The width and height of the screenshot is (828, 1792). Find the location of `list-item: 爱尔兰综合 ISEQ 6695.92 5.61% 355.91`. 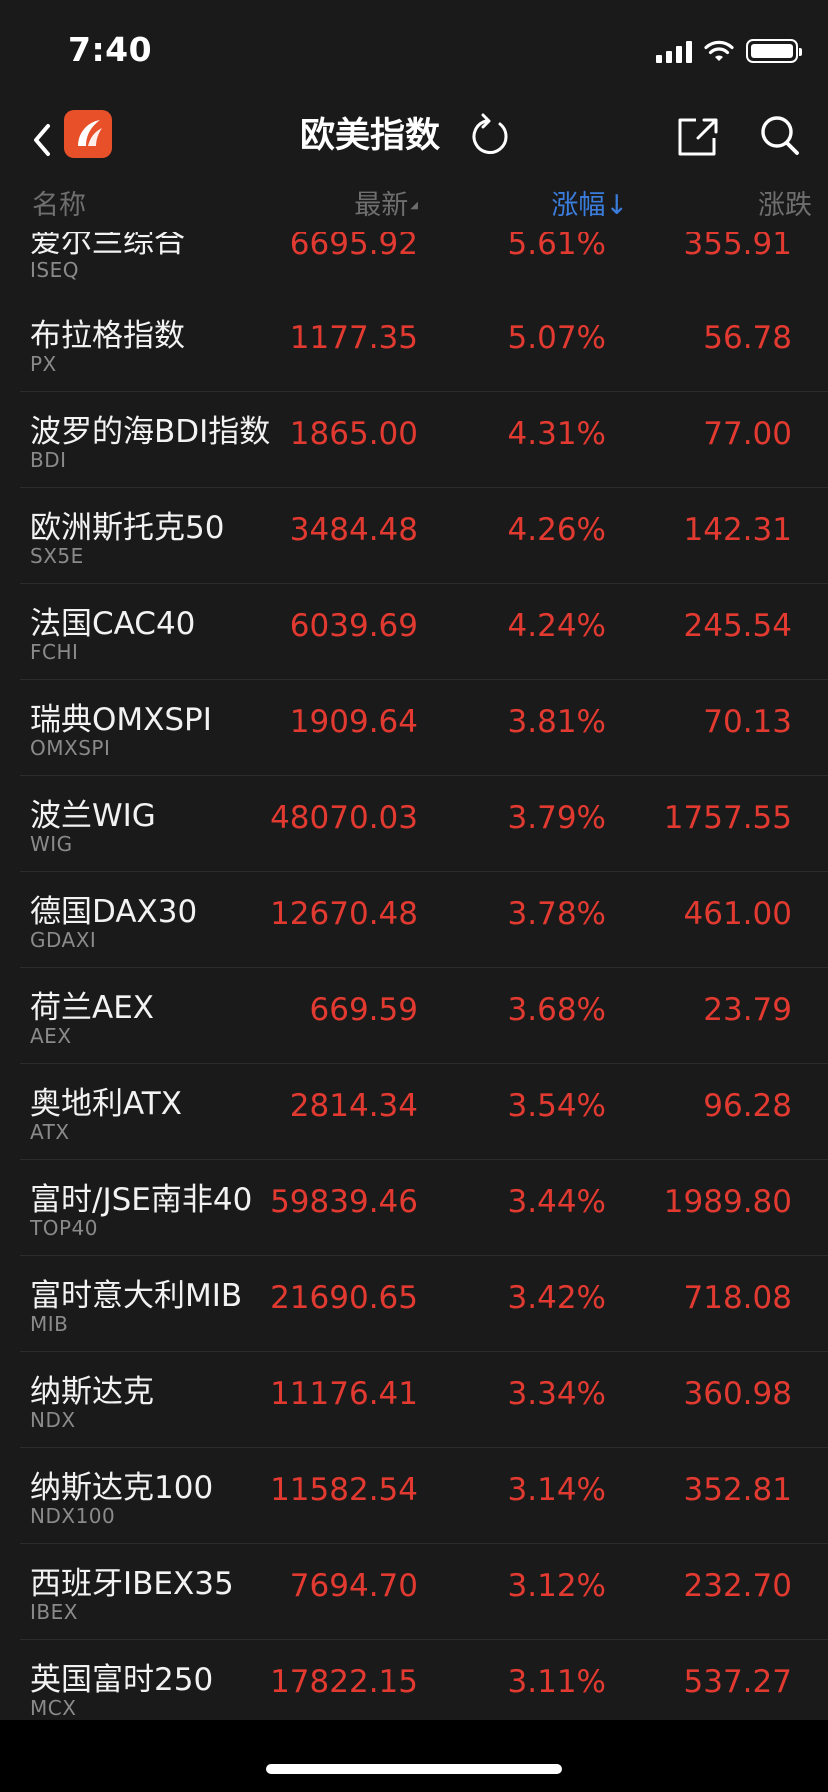

list-item: 爱尔兰综合 ISEQ 6695.92 5.61% 355.91 is located at coordinates (414, 265).